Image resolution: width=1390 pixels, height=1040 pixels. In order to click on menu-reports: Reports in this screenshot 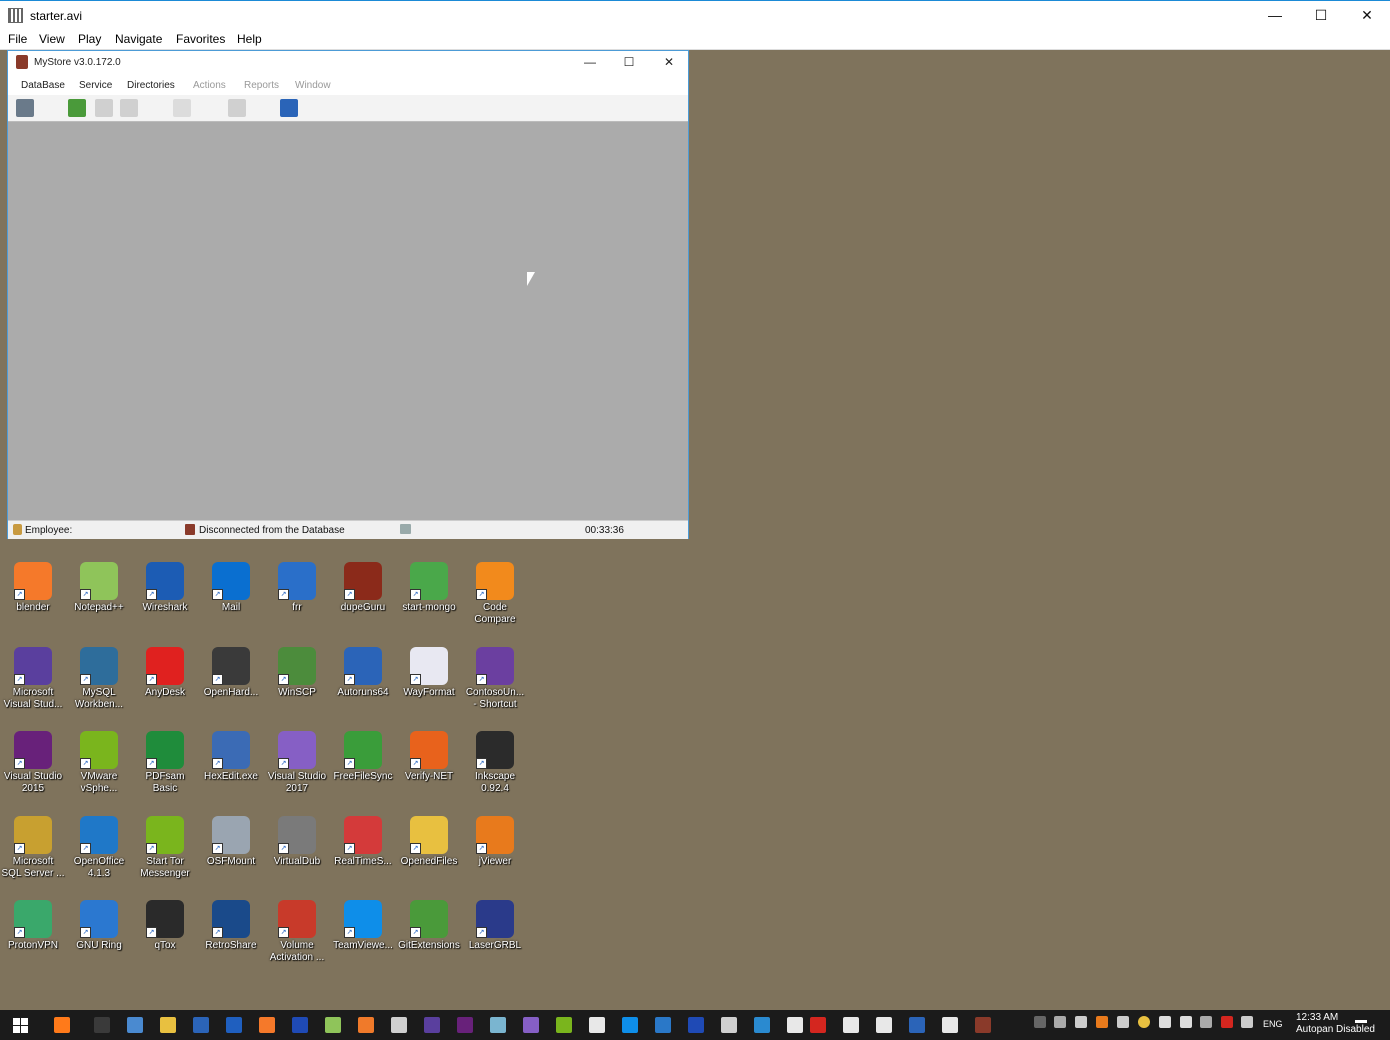, I will do `click(261, 85)`.